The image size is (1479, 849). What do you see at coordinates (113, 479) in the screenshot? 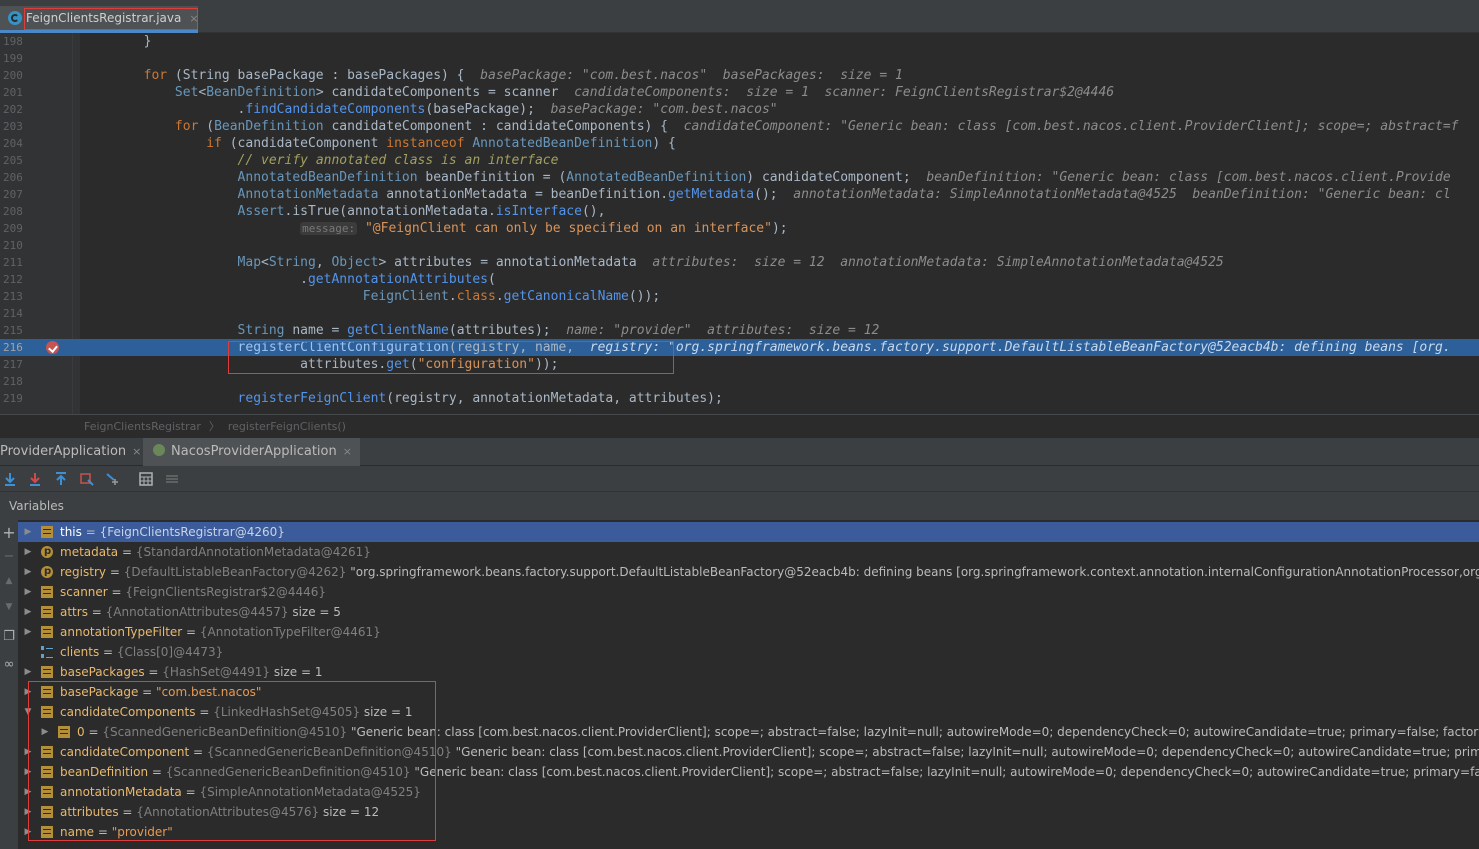
I see `run-to-cursor-icon` at bounding box center [113, 479].